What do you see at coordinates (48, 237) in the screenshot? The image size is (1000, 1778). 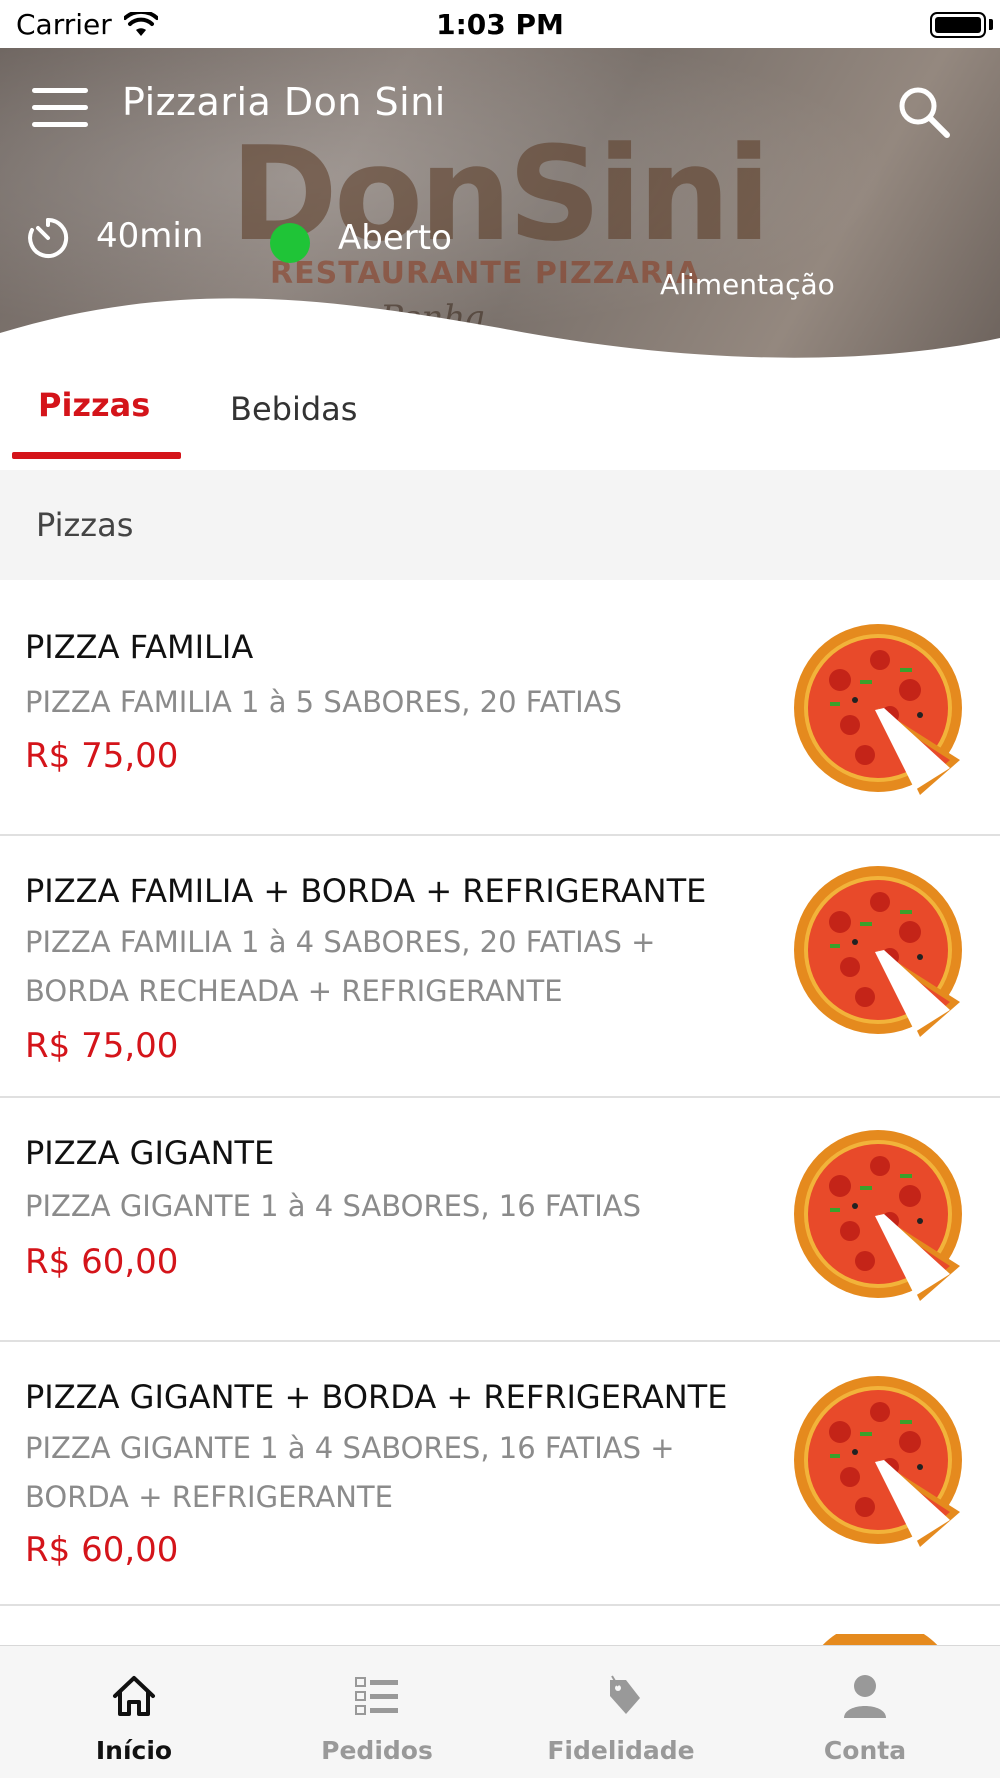 I see `timer-icon` at bounding box center [48, 237].